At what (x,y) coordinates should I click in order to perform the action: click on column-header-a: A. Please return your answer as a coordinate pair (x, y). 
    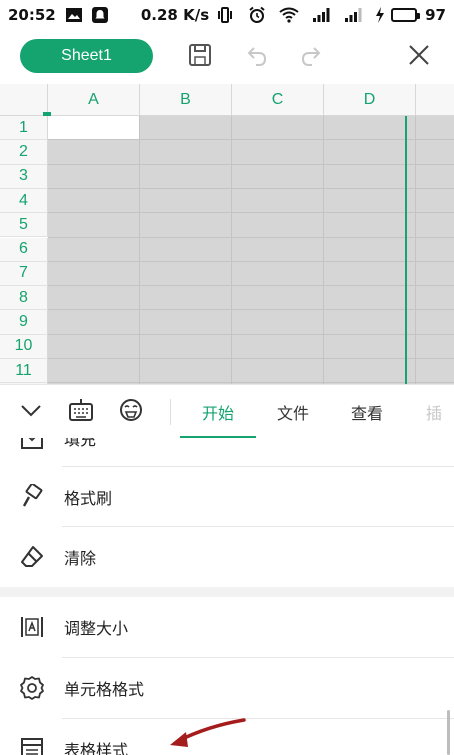
    Looking at the image, I should click on (94, 100).